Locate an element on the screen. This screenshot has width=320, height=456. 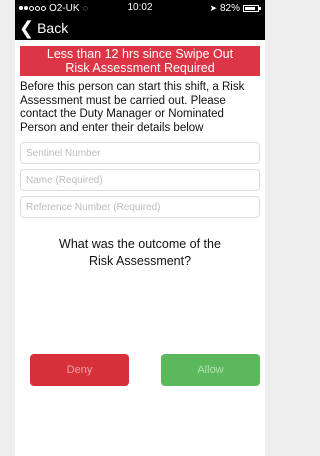
reference-placeholder: Reference Number (Required) is located at coordinates (93, 207).